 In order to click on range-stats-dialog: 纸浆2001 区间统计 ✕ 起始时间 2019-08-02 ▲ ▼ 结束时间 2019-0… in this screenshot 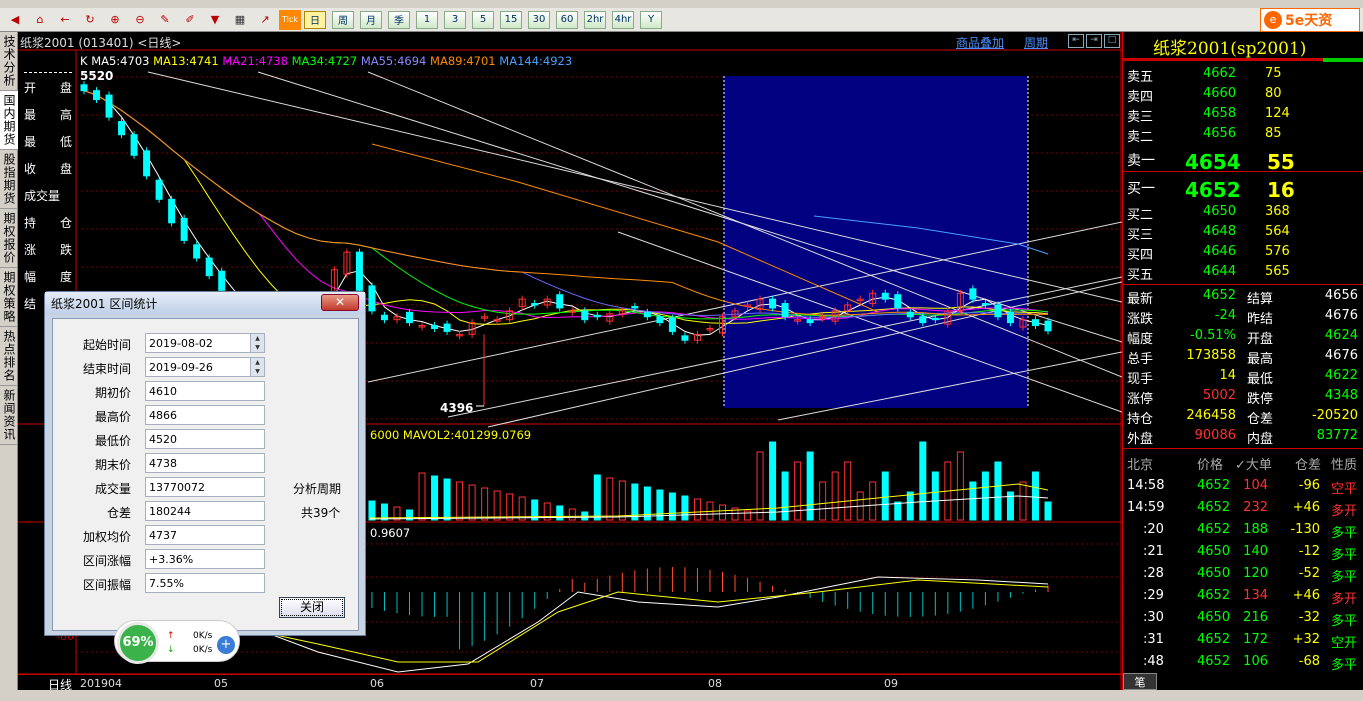, I will do `click(205, 463)`.